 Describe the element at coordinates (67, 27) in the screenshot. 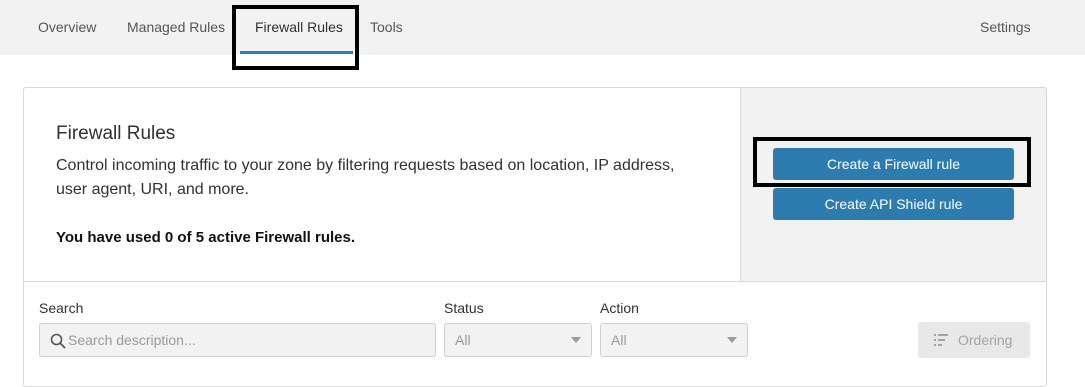

I see `tab-overview: Overview` at that location.